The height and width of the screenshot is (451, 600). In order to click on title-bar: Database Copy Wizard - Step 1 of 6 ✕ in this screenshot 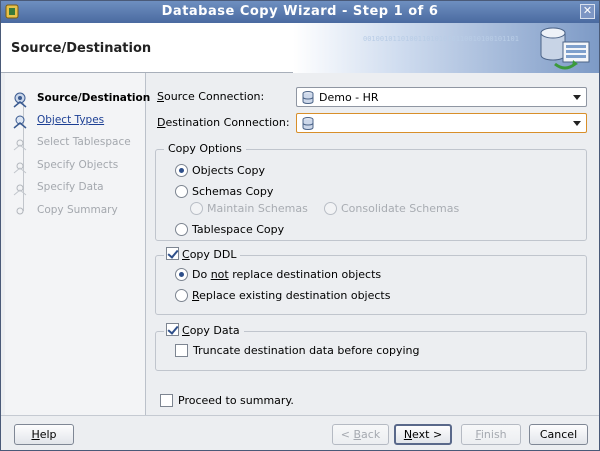, I will do `click(300, 12)`.